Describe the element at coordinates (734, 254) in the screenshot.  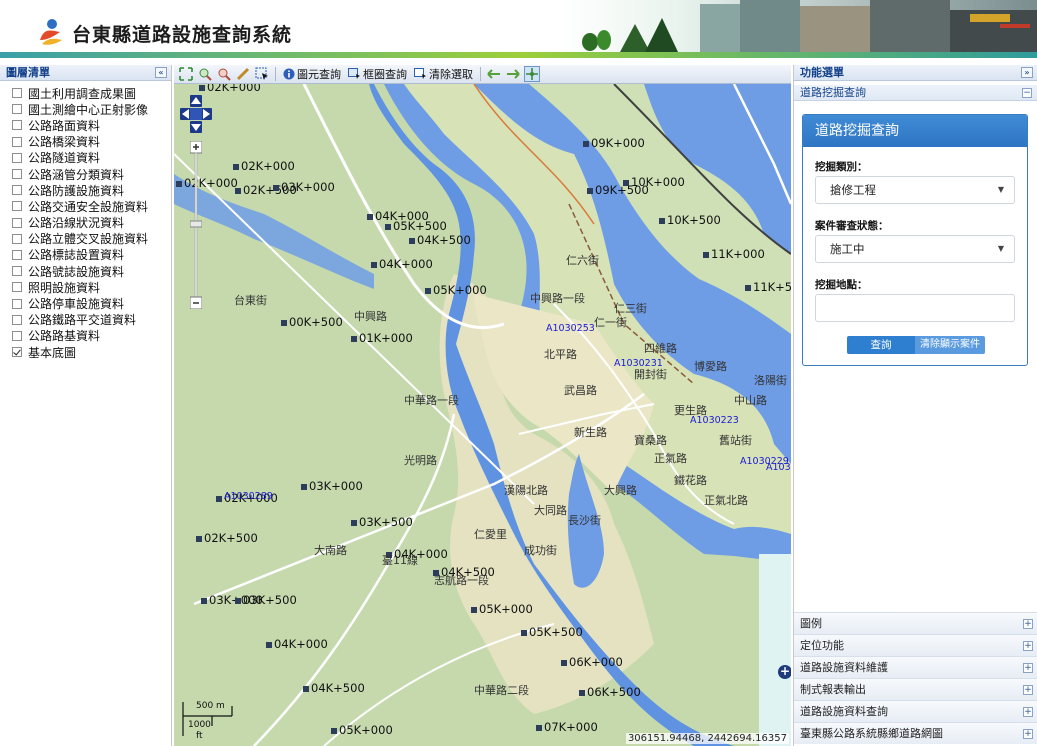
I see `milepost-marker: 11K+000` at that location.